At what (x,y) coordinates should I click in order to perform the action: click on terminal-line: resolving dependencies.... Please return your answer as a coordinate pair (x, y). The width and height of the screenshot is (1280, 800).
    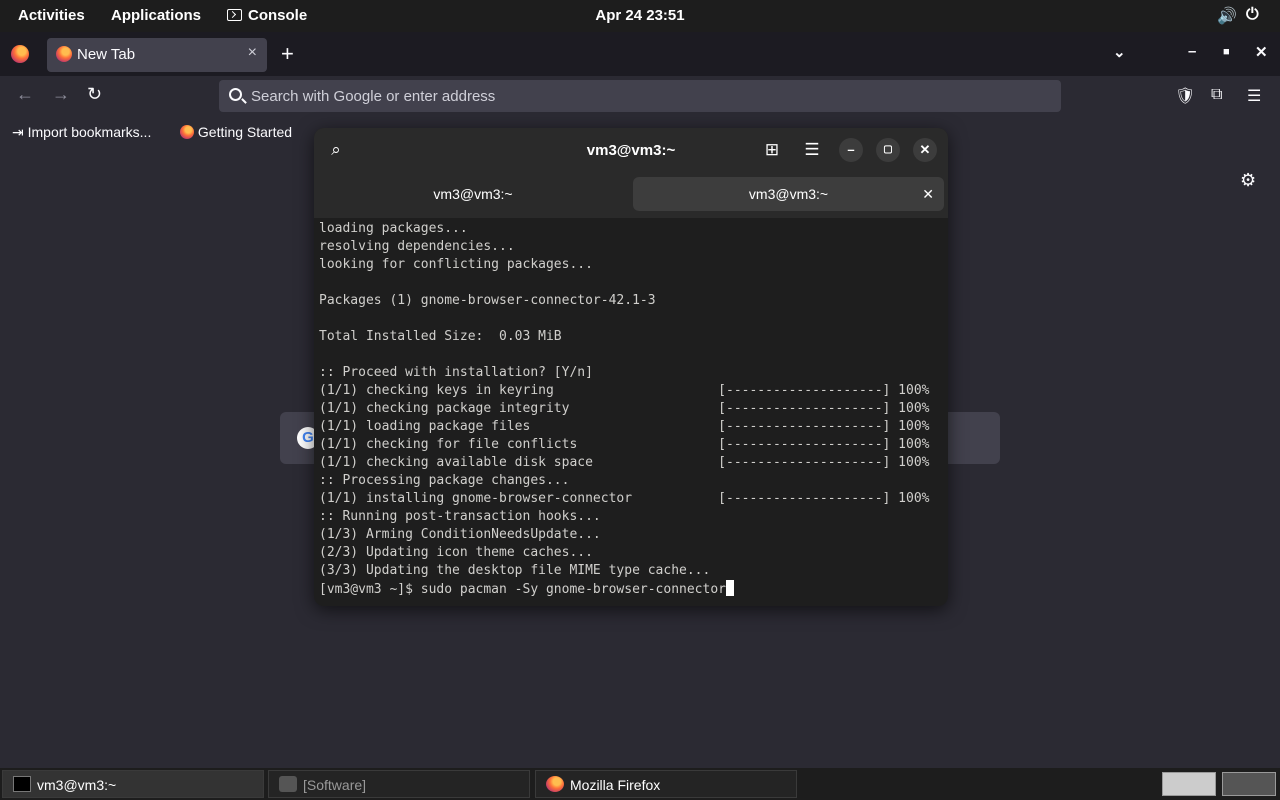
    Looking at the image, I should click on (417, 246).